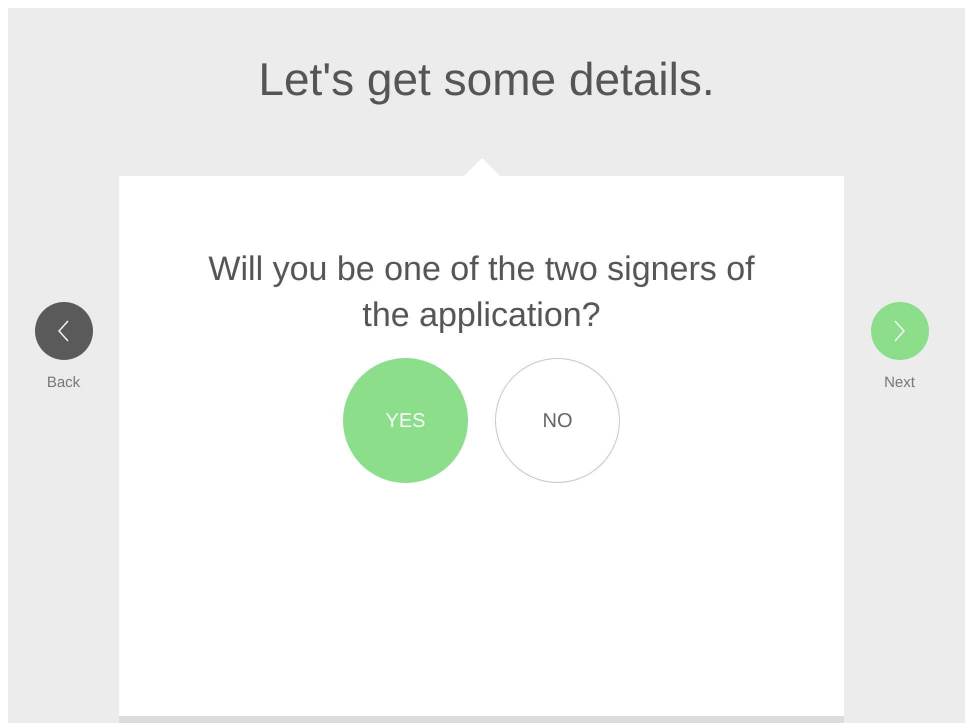 The width and height of the screenshot is (965, 723). I want to click on chevron-left-icon, so click(63, 331).